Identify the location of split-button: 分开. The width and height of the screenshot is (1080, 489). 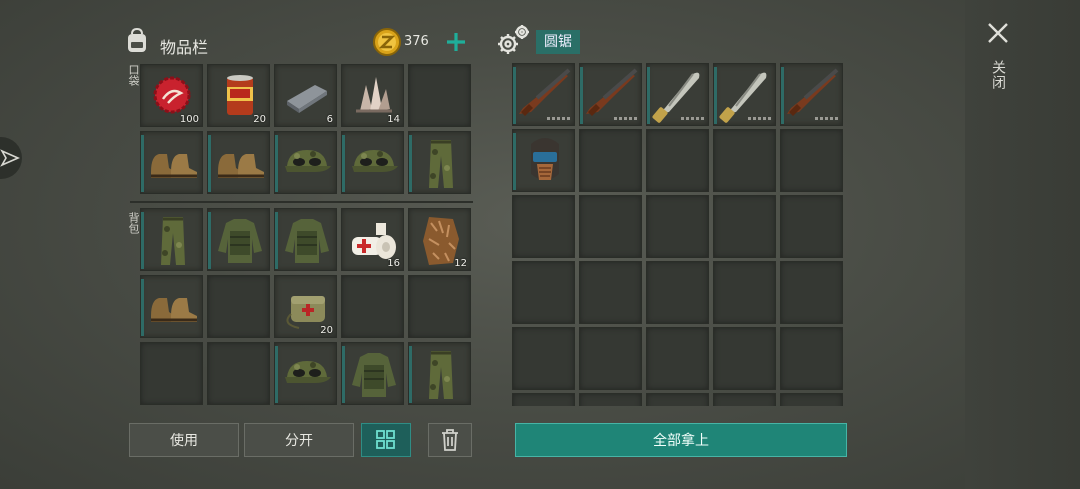
(299, 440).